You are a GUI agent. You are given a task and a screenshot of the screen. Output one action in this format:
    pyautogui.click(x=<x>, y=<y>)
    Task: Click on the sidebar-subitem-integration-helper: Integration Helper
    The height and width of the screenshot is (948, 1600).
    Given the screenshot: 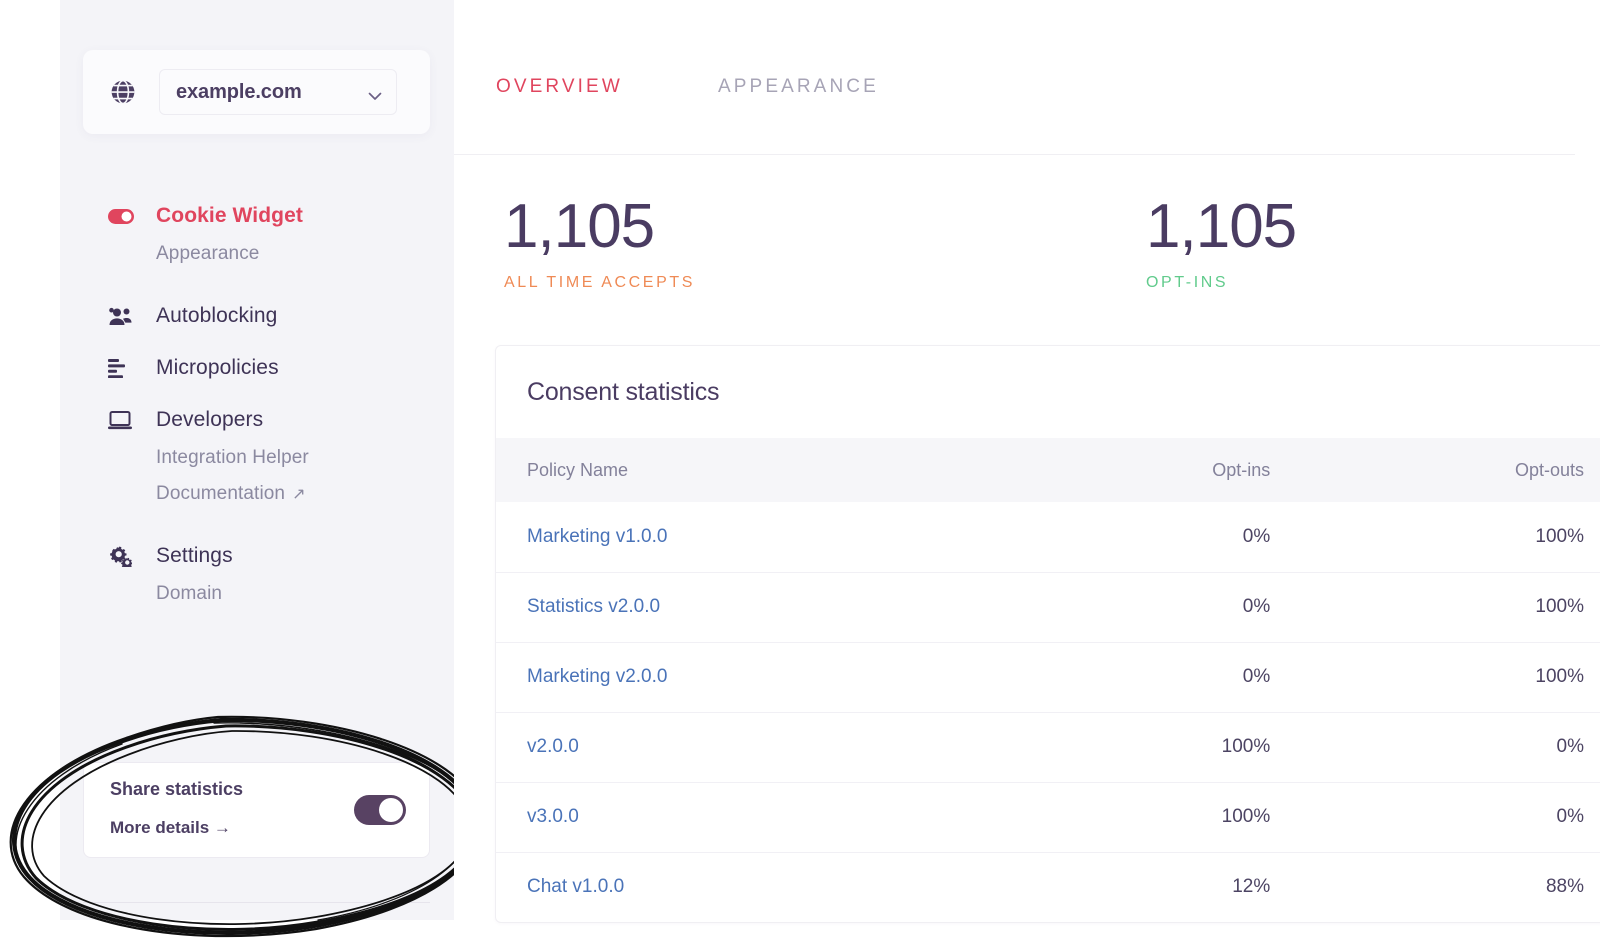 What is the action you would take?
    pyautogui.click(x=257, y=458)
    